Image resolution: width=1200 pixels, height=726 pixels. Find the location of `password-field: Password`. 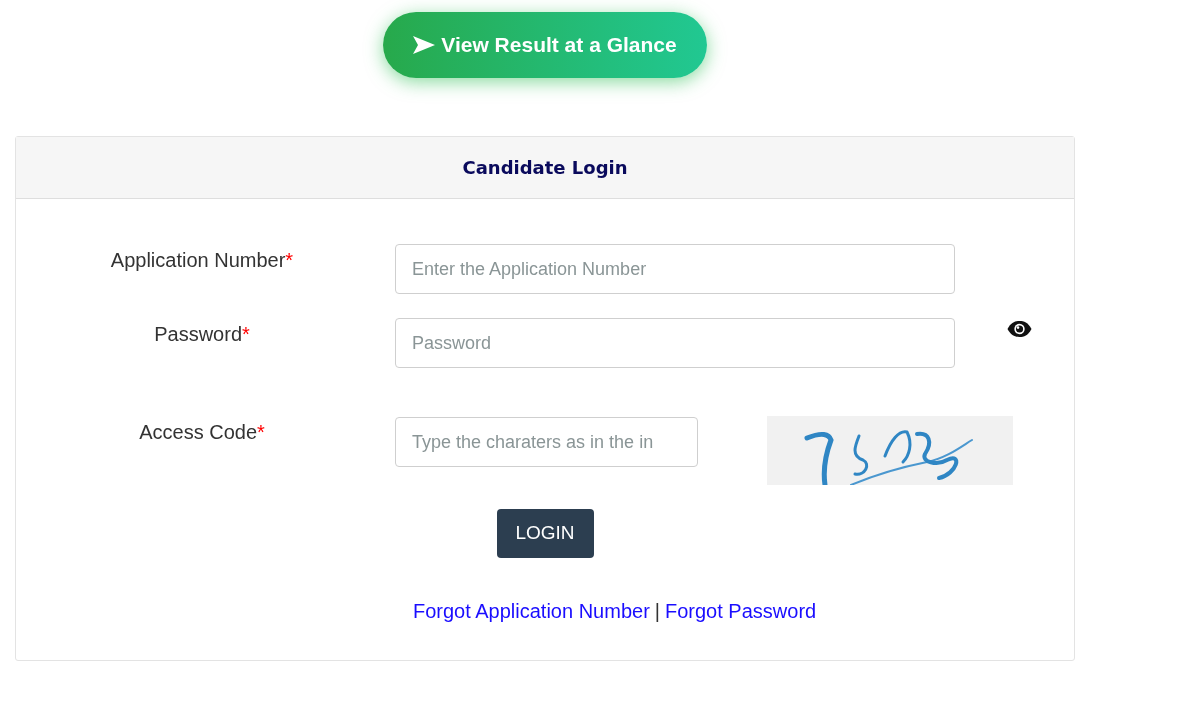

password-field: Password is located at coordinates (675, 343).